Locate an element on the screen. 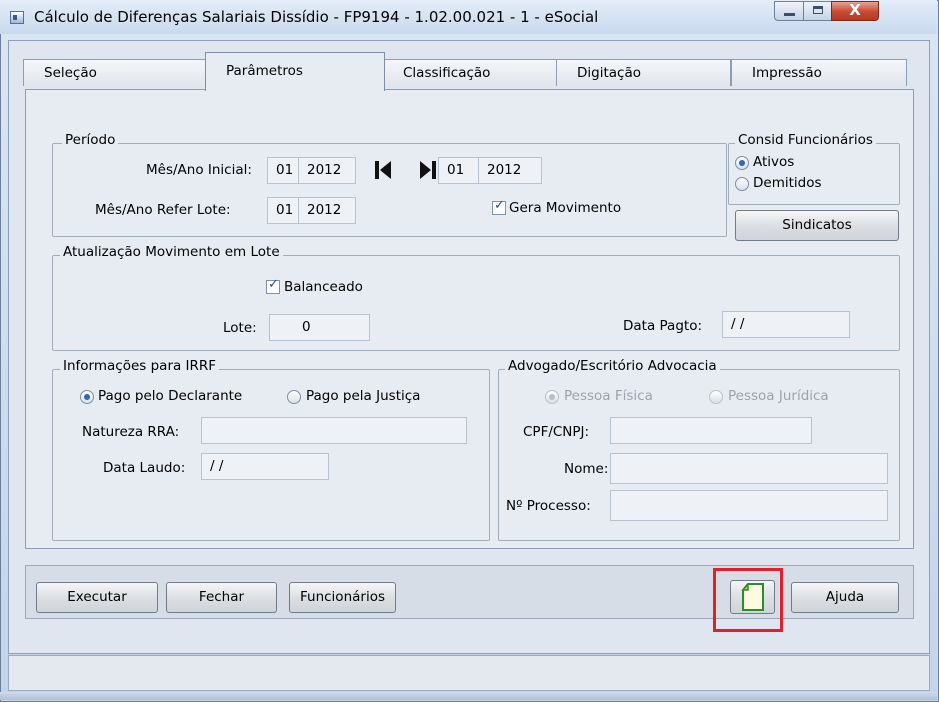  sindicatos-button: Sindicatos is located at coordinates (817, 225).